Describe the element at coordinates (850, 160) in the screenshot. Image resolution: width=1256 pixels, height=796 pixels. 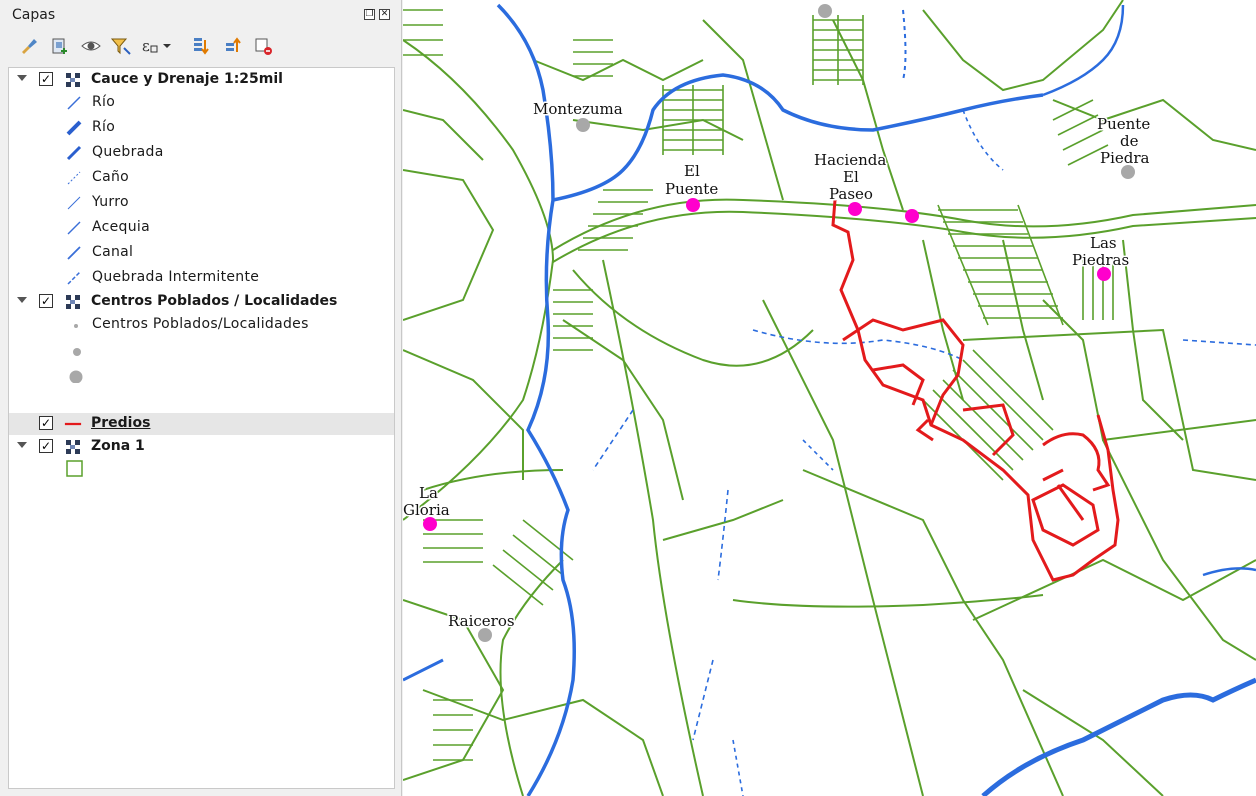
I see `label-hacienda-1: Hacienda` at that location.